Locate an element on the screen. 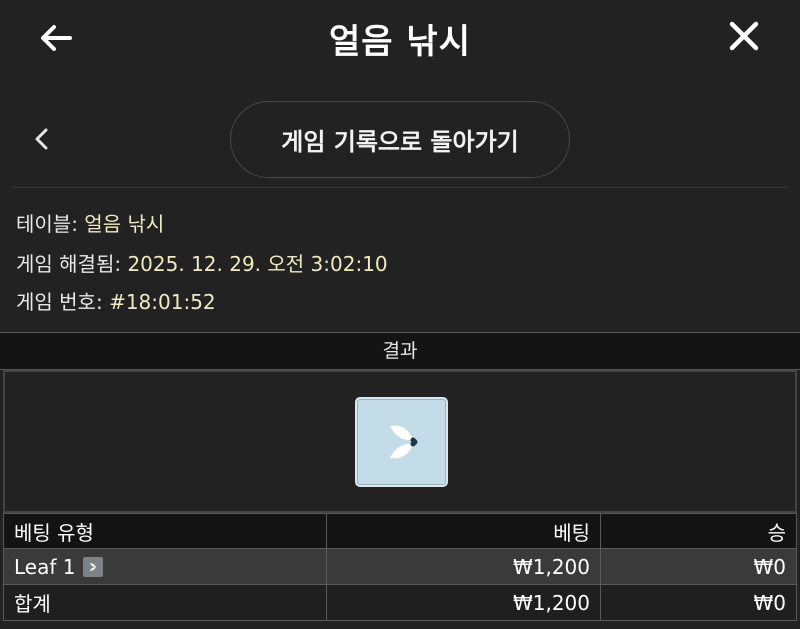  resolved-label: 게임 해결됨: is located at coordinates (72, 264).